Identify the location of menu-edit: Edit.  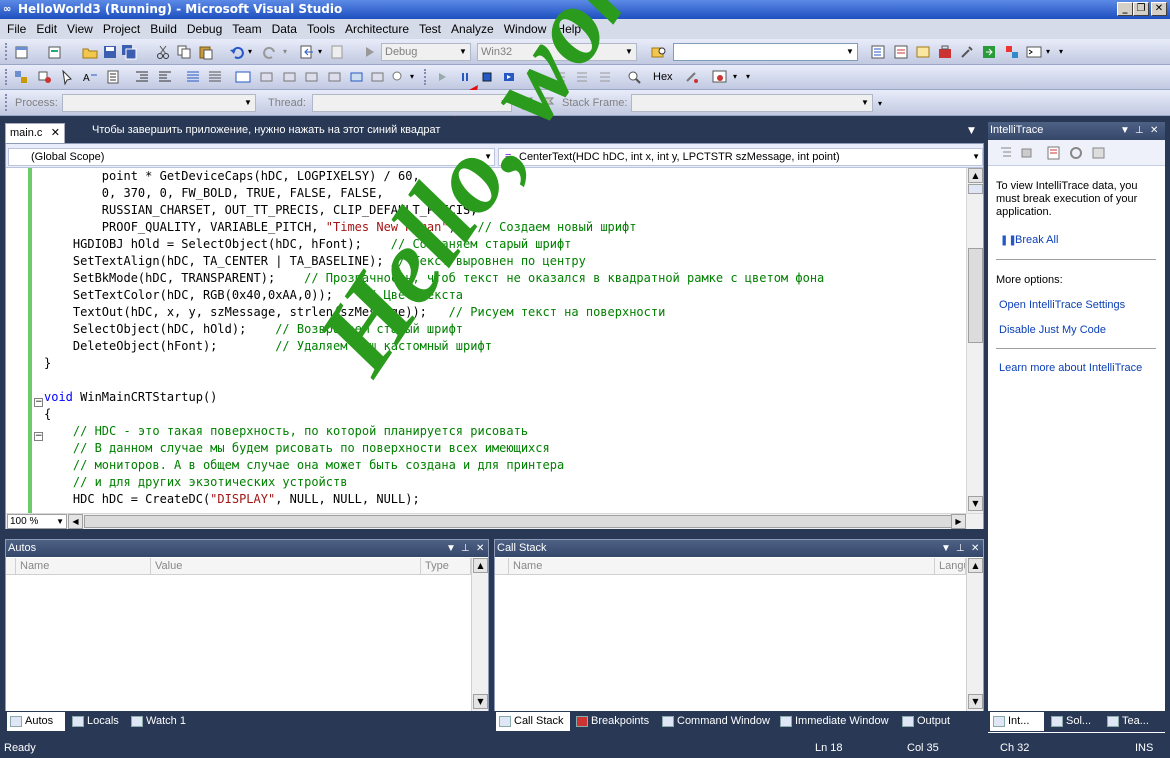
(46, 29).